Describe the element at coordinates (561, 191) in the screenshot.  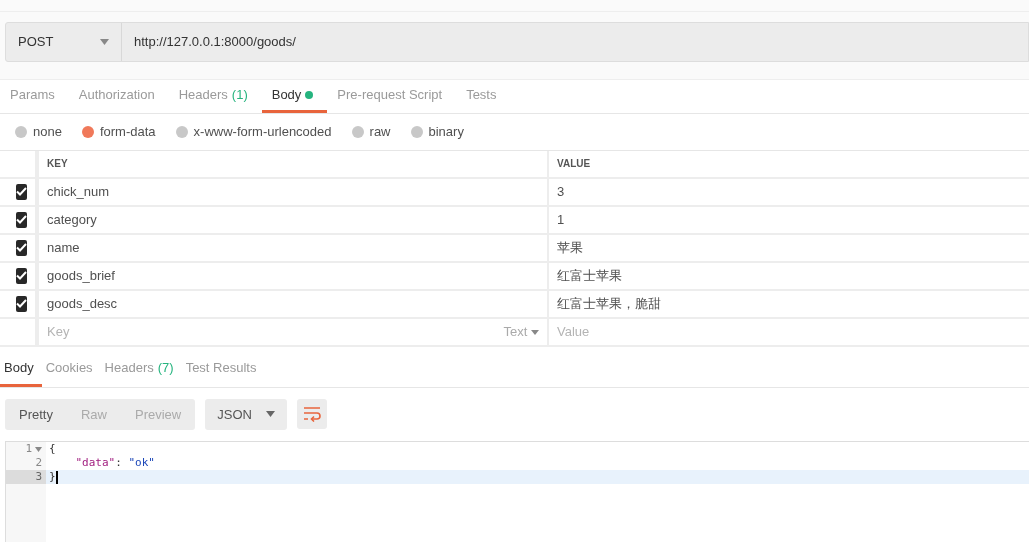
I see `value-cell: 3` at that location.